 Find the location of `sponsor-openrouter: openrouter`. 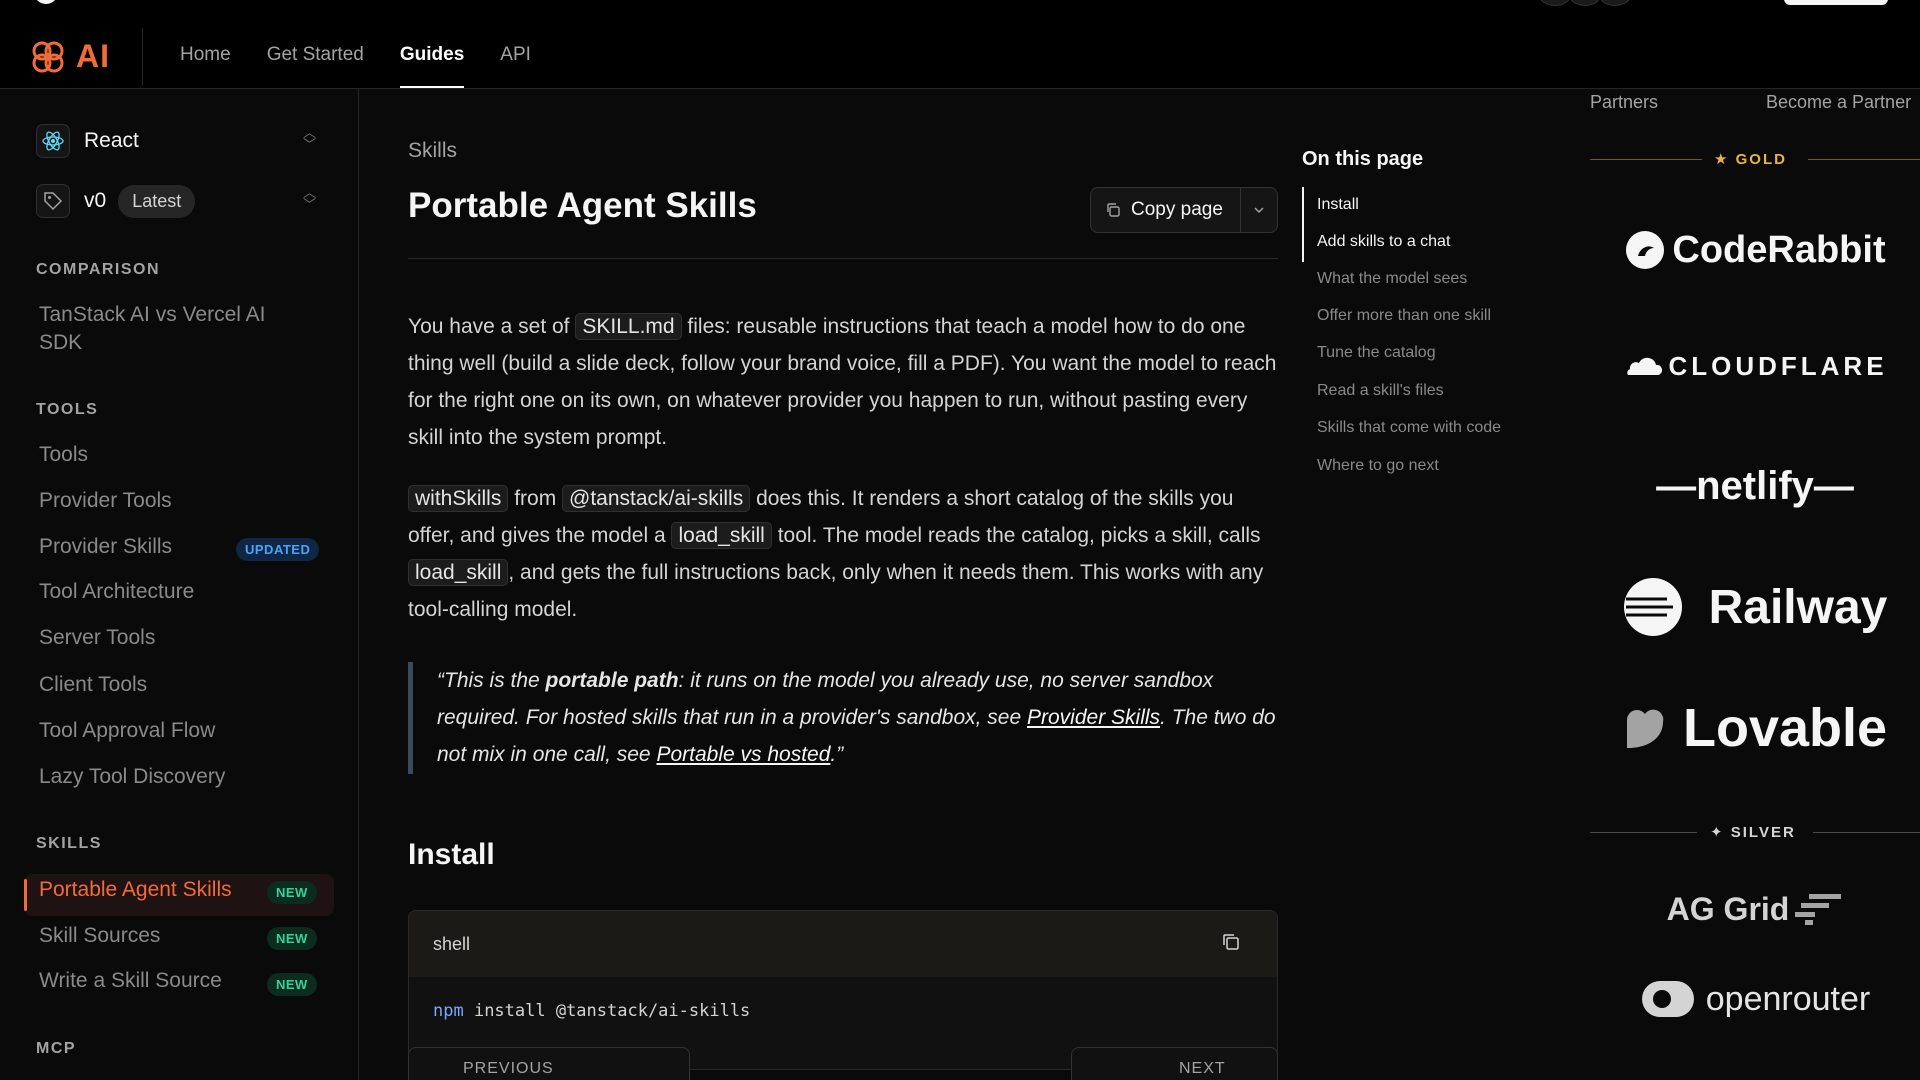

sponsor-openrouter: openrouter is located at coordinates (1755, 999).